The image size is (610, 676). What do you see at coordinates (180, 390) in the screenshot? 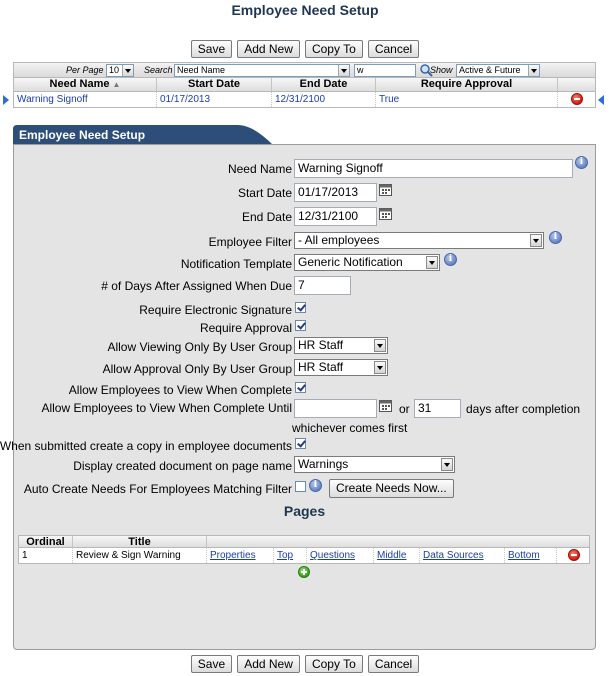
I see `allow-view-complete-label: Allow Employees to View When Complete` at bounding box center [180, 390].